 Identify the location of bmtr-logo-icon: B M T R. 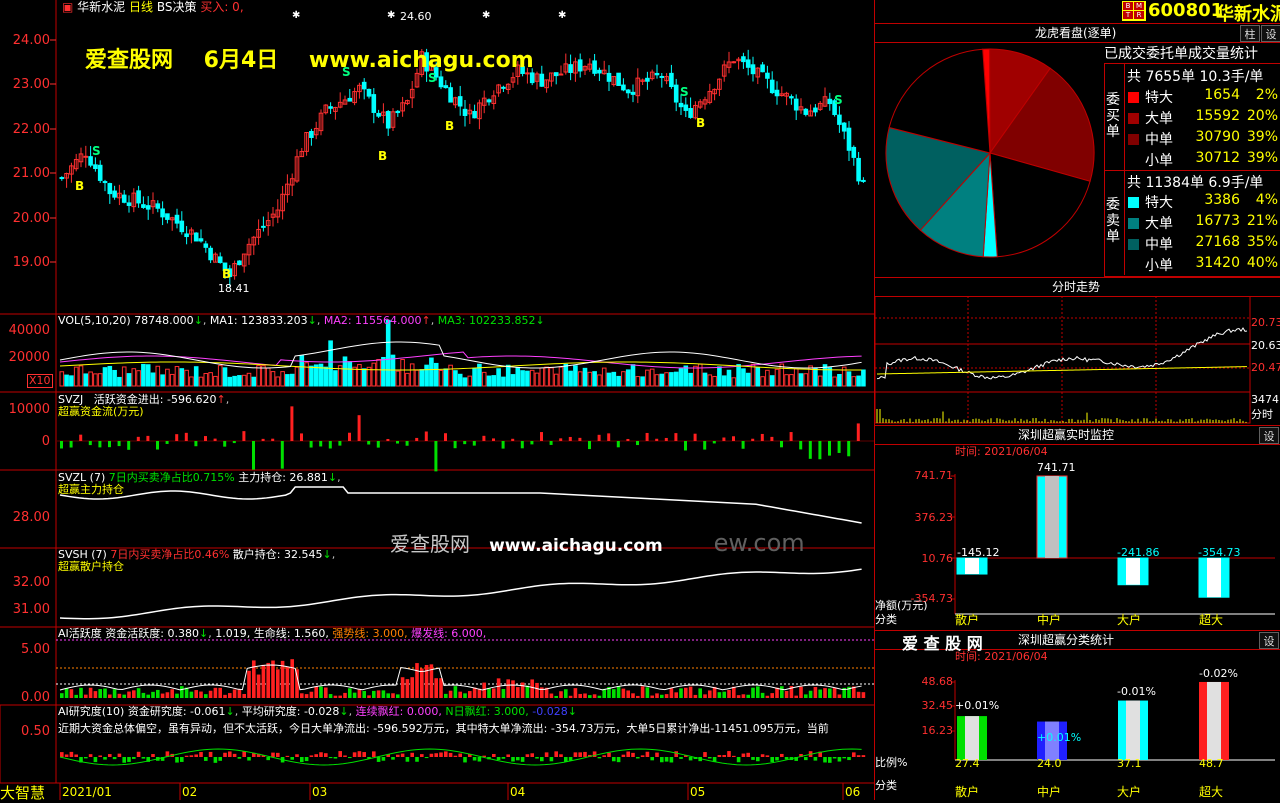
(1134, 11).